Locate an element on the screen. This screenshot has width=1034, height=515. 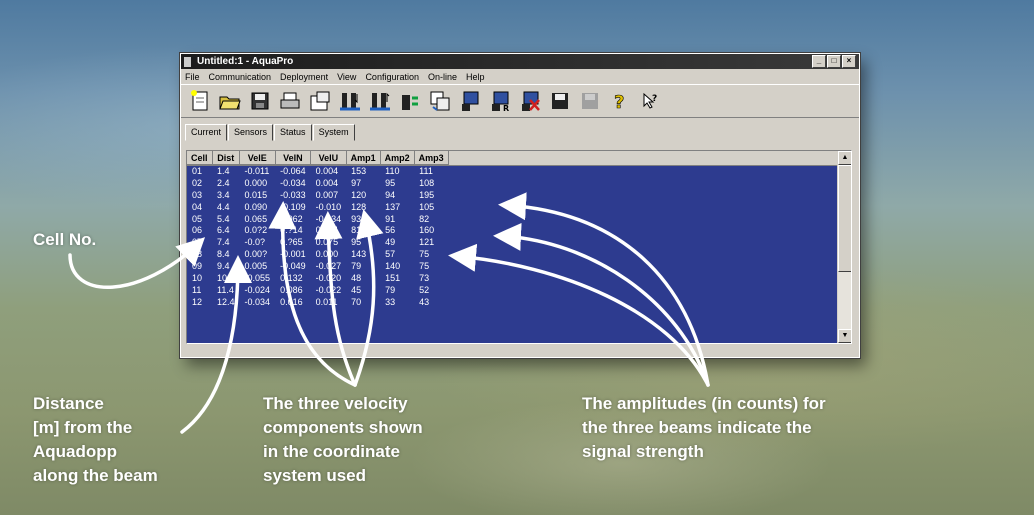
table-cell: 0.000 is located at coordinates (256, 182).